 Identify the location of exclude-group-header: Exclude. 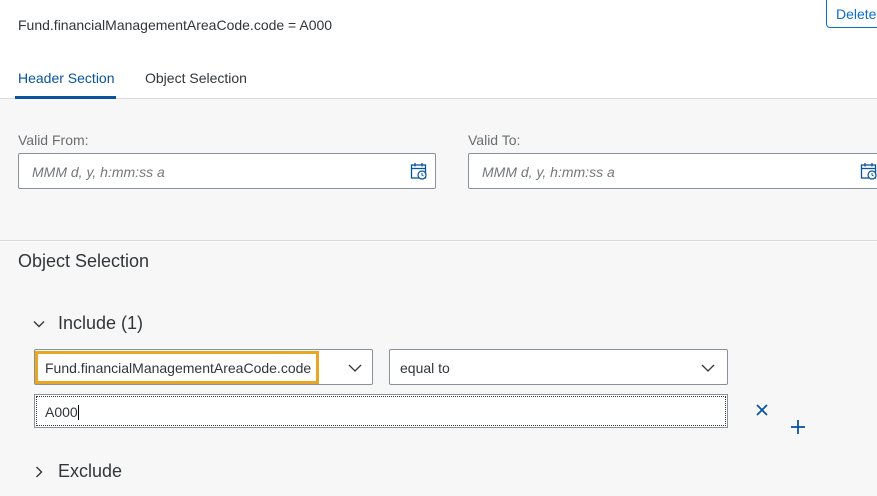
(77, 471).